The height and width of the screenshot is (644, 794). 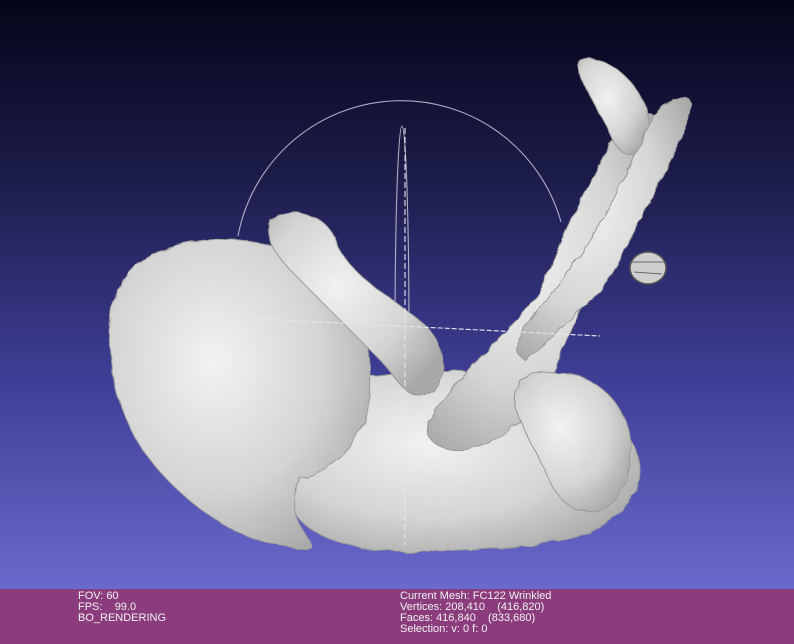 I want to click on cord-stub, so click(x=648, y=268).